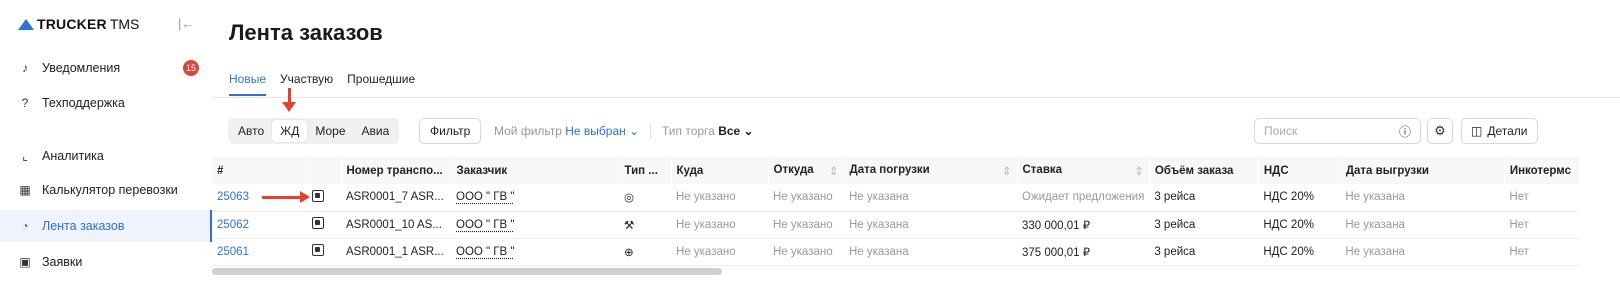  Describe the element at coordinates (330, 131) in the screenshot. I see `mode-sea-button: Море` at that location.